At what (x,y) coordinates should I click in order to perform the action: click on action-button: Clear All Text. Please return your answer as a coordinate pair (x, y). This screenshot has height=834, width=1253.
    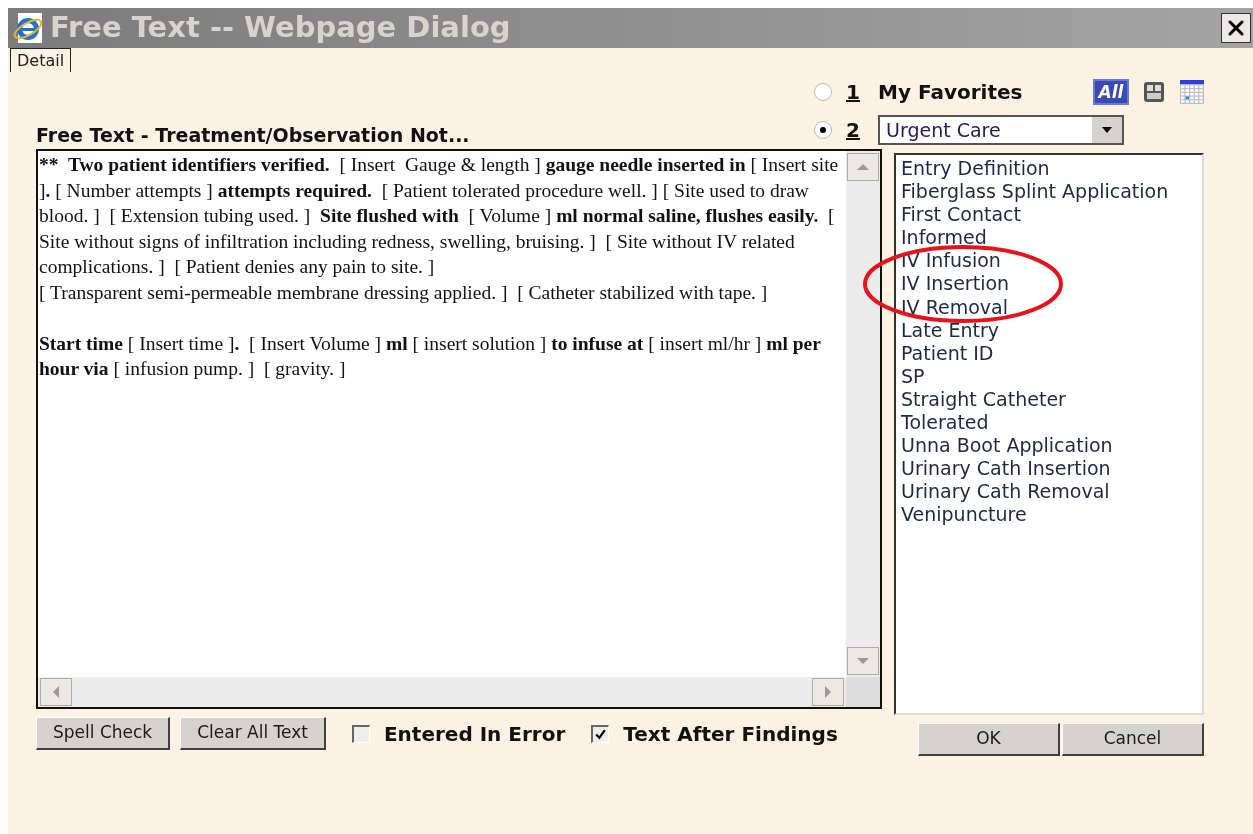
    Looking at the image, I should click on (253, 733).